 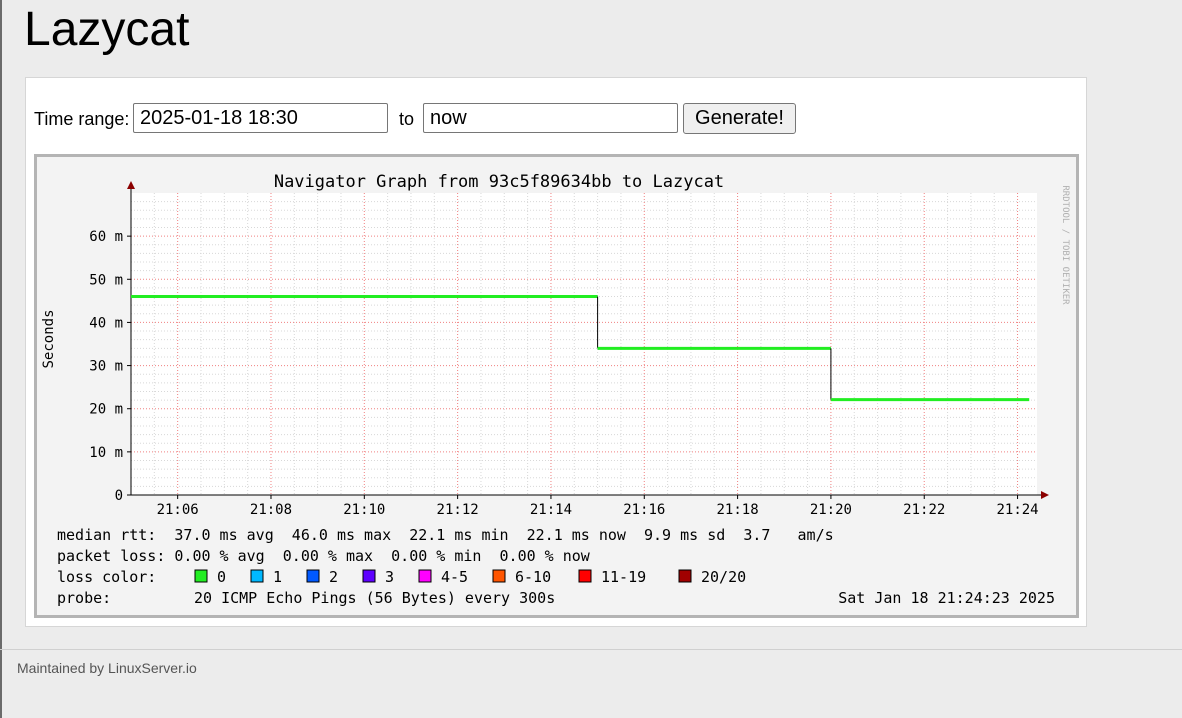 I want to click on x-tick-label: 21:06, so click(x=178, y=510).